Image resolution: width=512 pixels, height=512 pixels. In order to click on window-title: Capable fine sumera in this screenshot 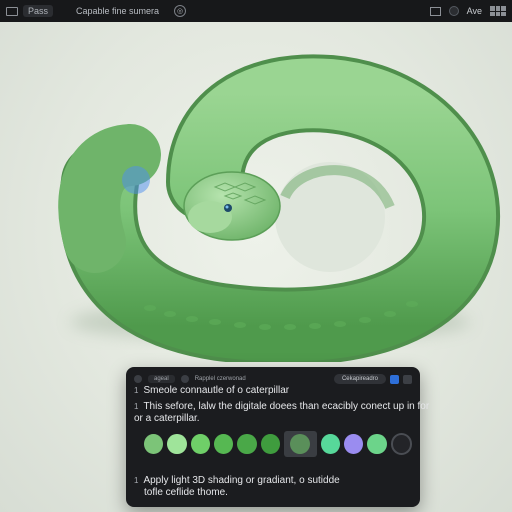, I will do `click(118, 11)`.